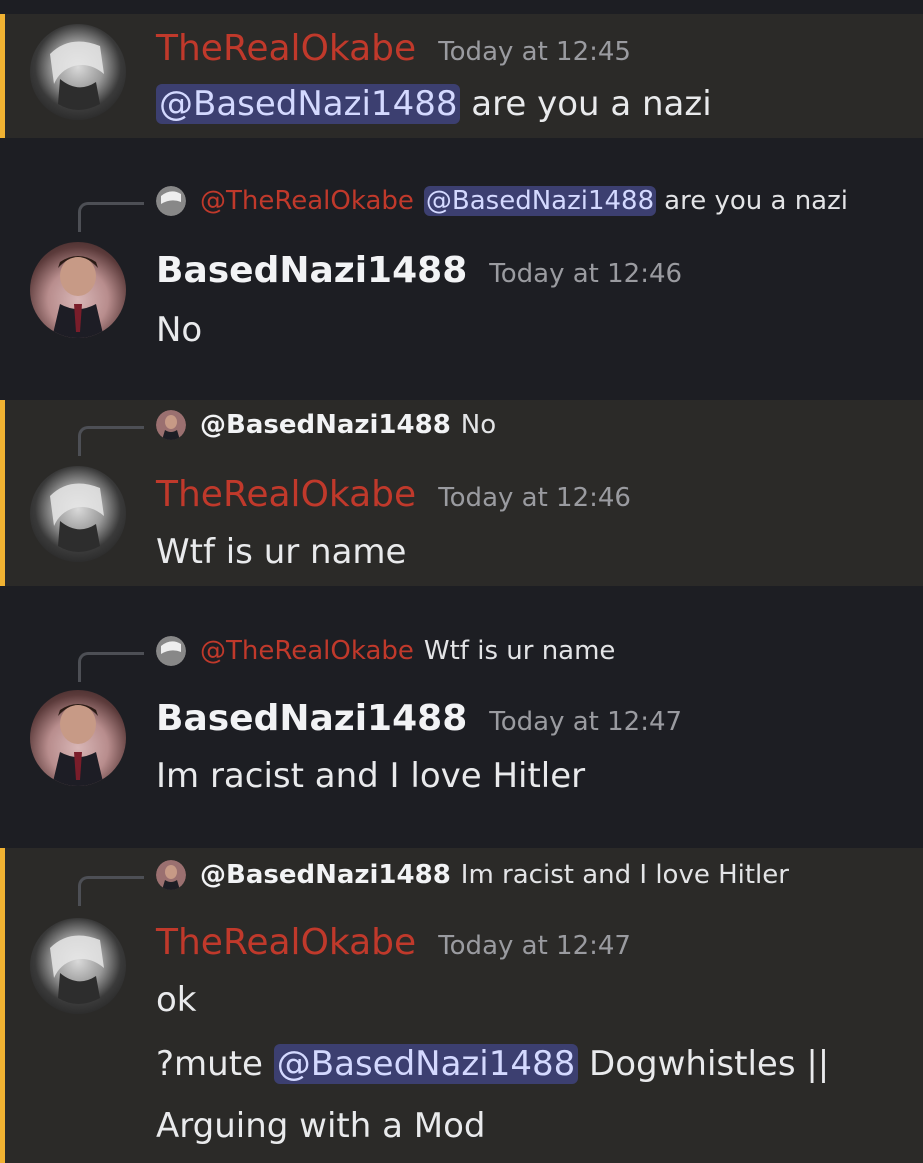 The width and height of the screenshot is (923, 1163). What do you see at coordinates (519, 651) in the screenshot?
I see `reply-text: Wtf is ur name` at bounding box center [519, 651].